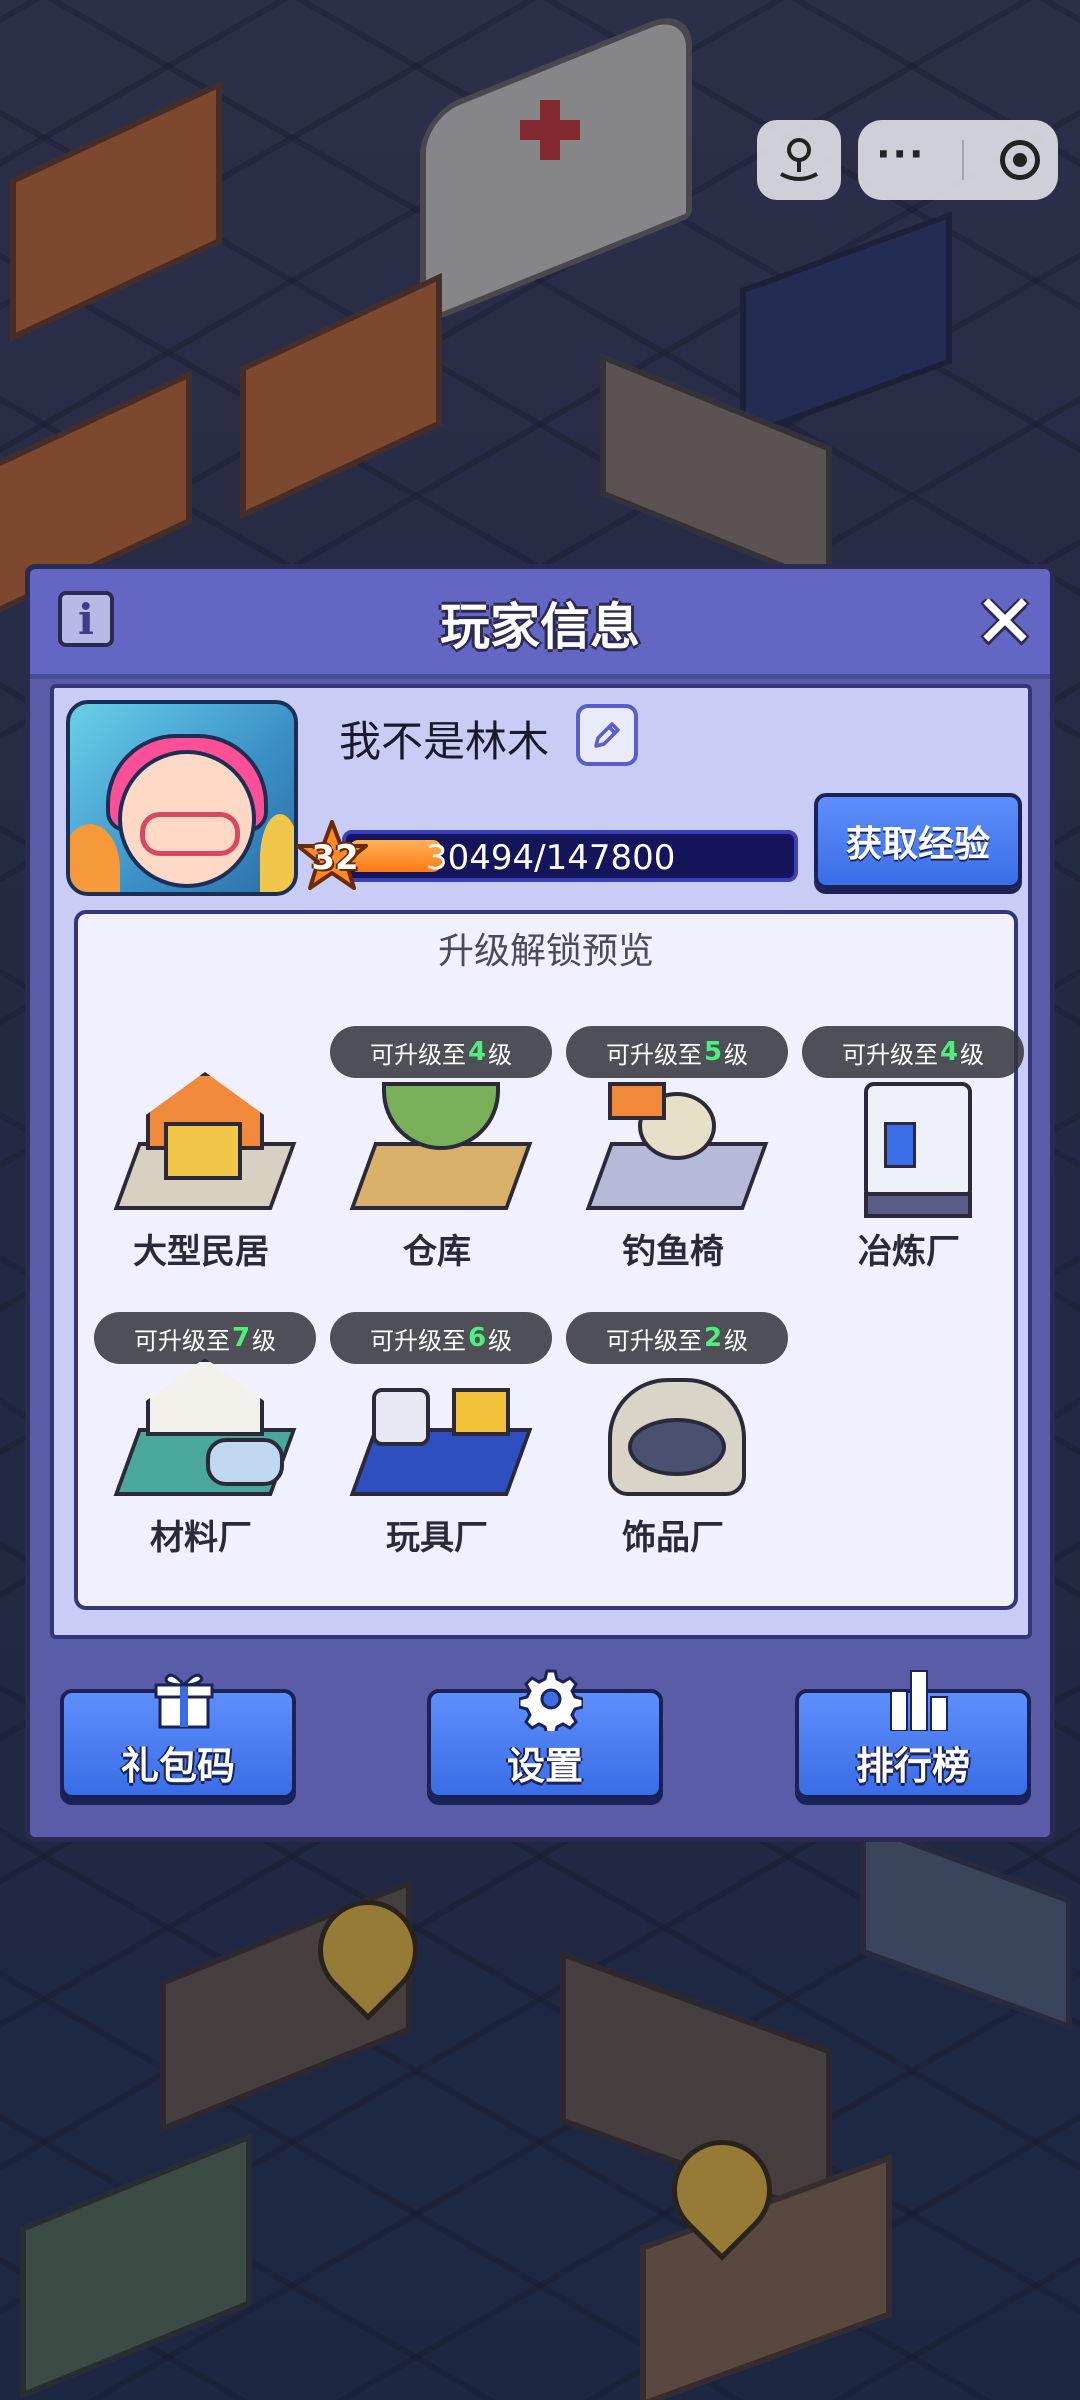  What do you see at coordinates (335, 858) in the screenshot?
I see `player-level: 32` at bounding box center [335, 858].